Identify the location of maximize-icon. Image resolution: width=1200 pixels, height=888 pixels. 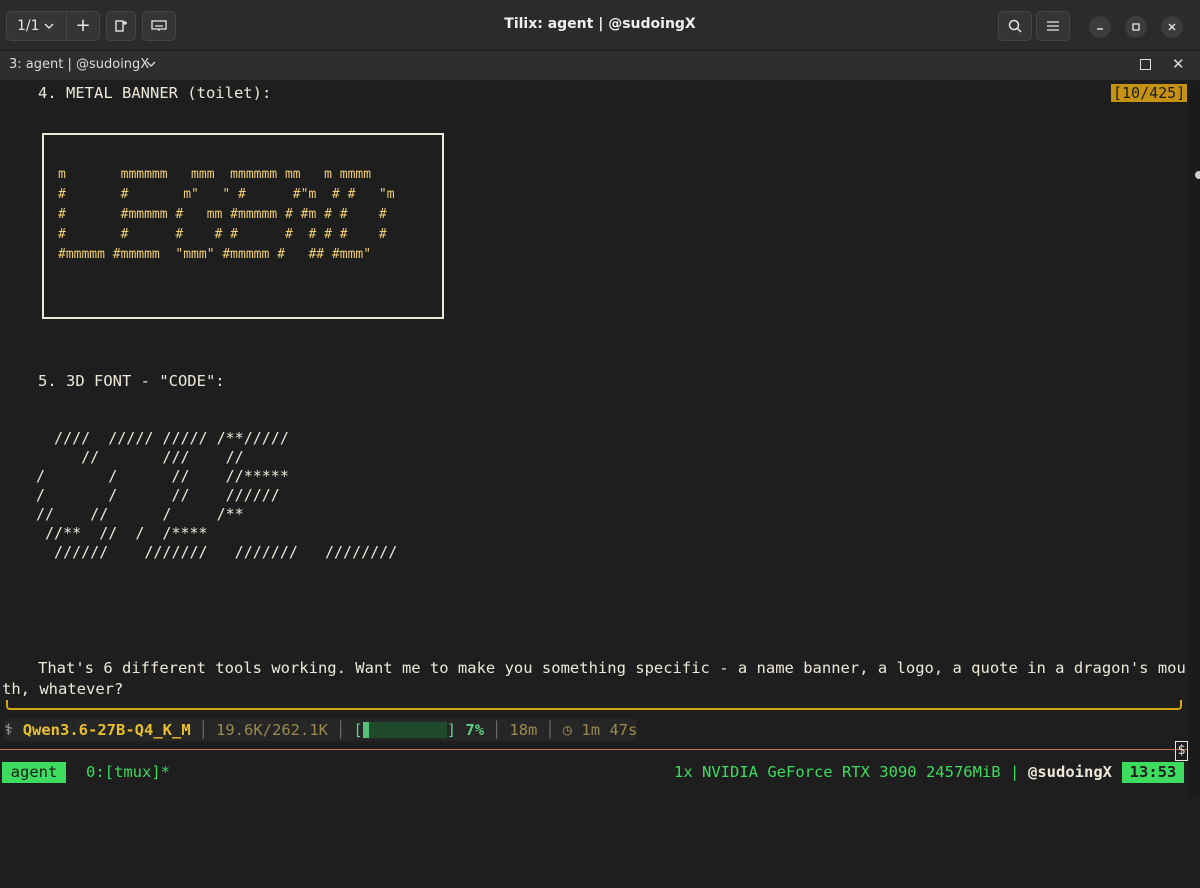
(1136, 27).